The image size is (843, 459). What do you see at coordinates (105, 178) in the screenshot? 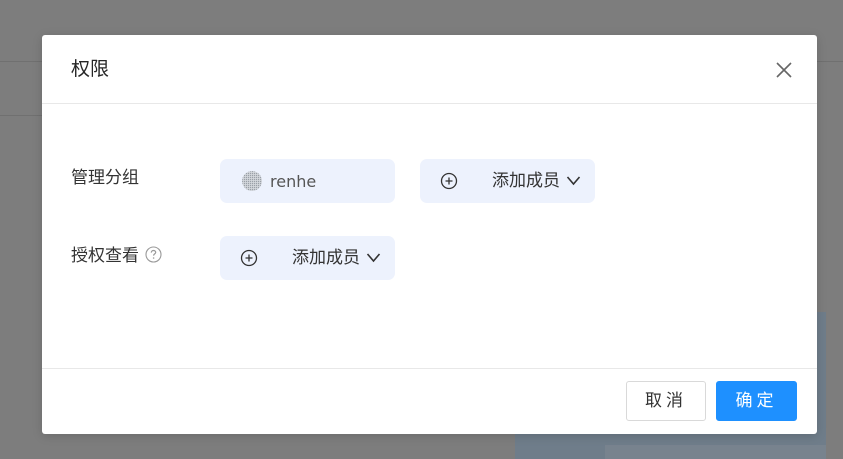
I see `manage-group-label: 管理分组` at bounding box center [105, 178].